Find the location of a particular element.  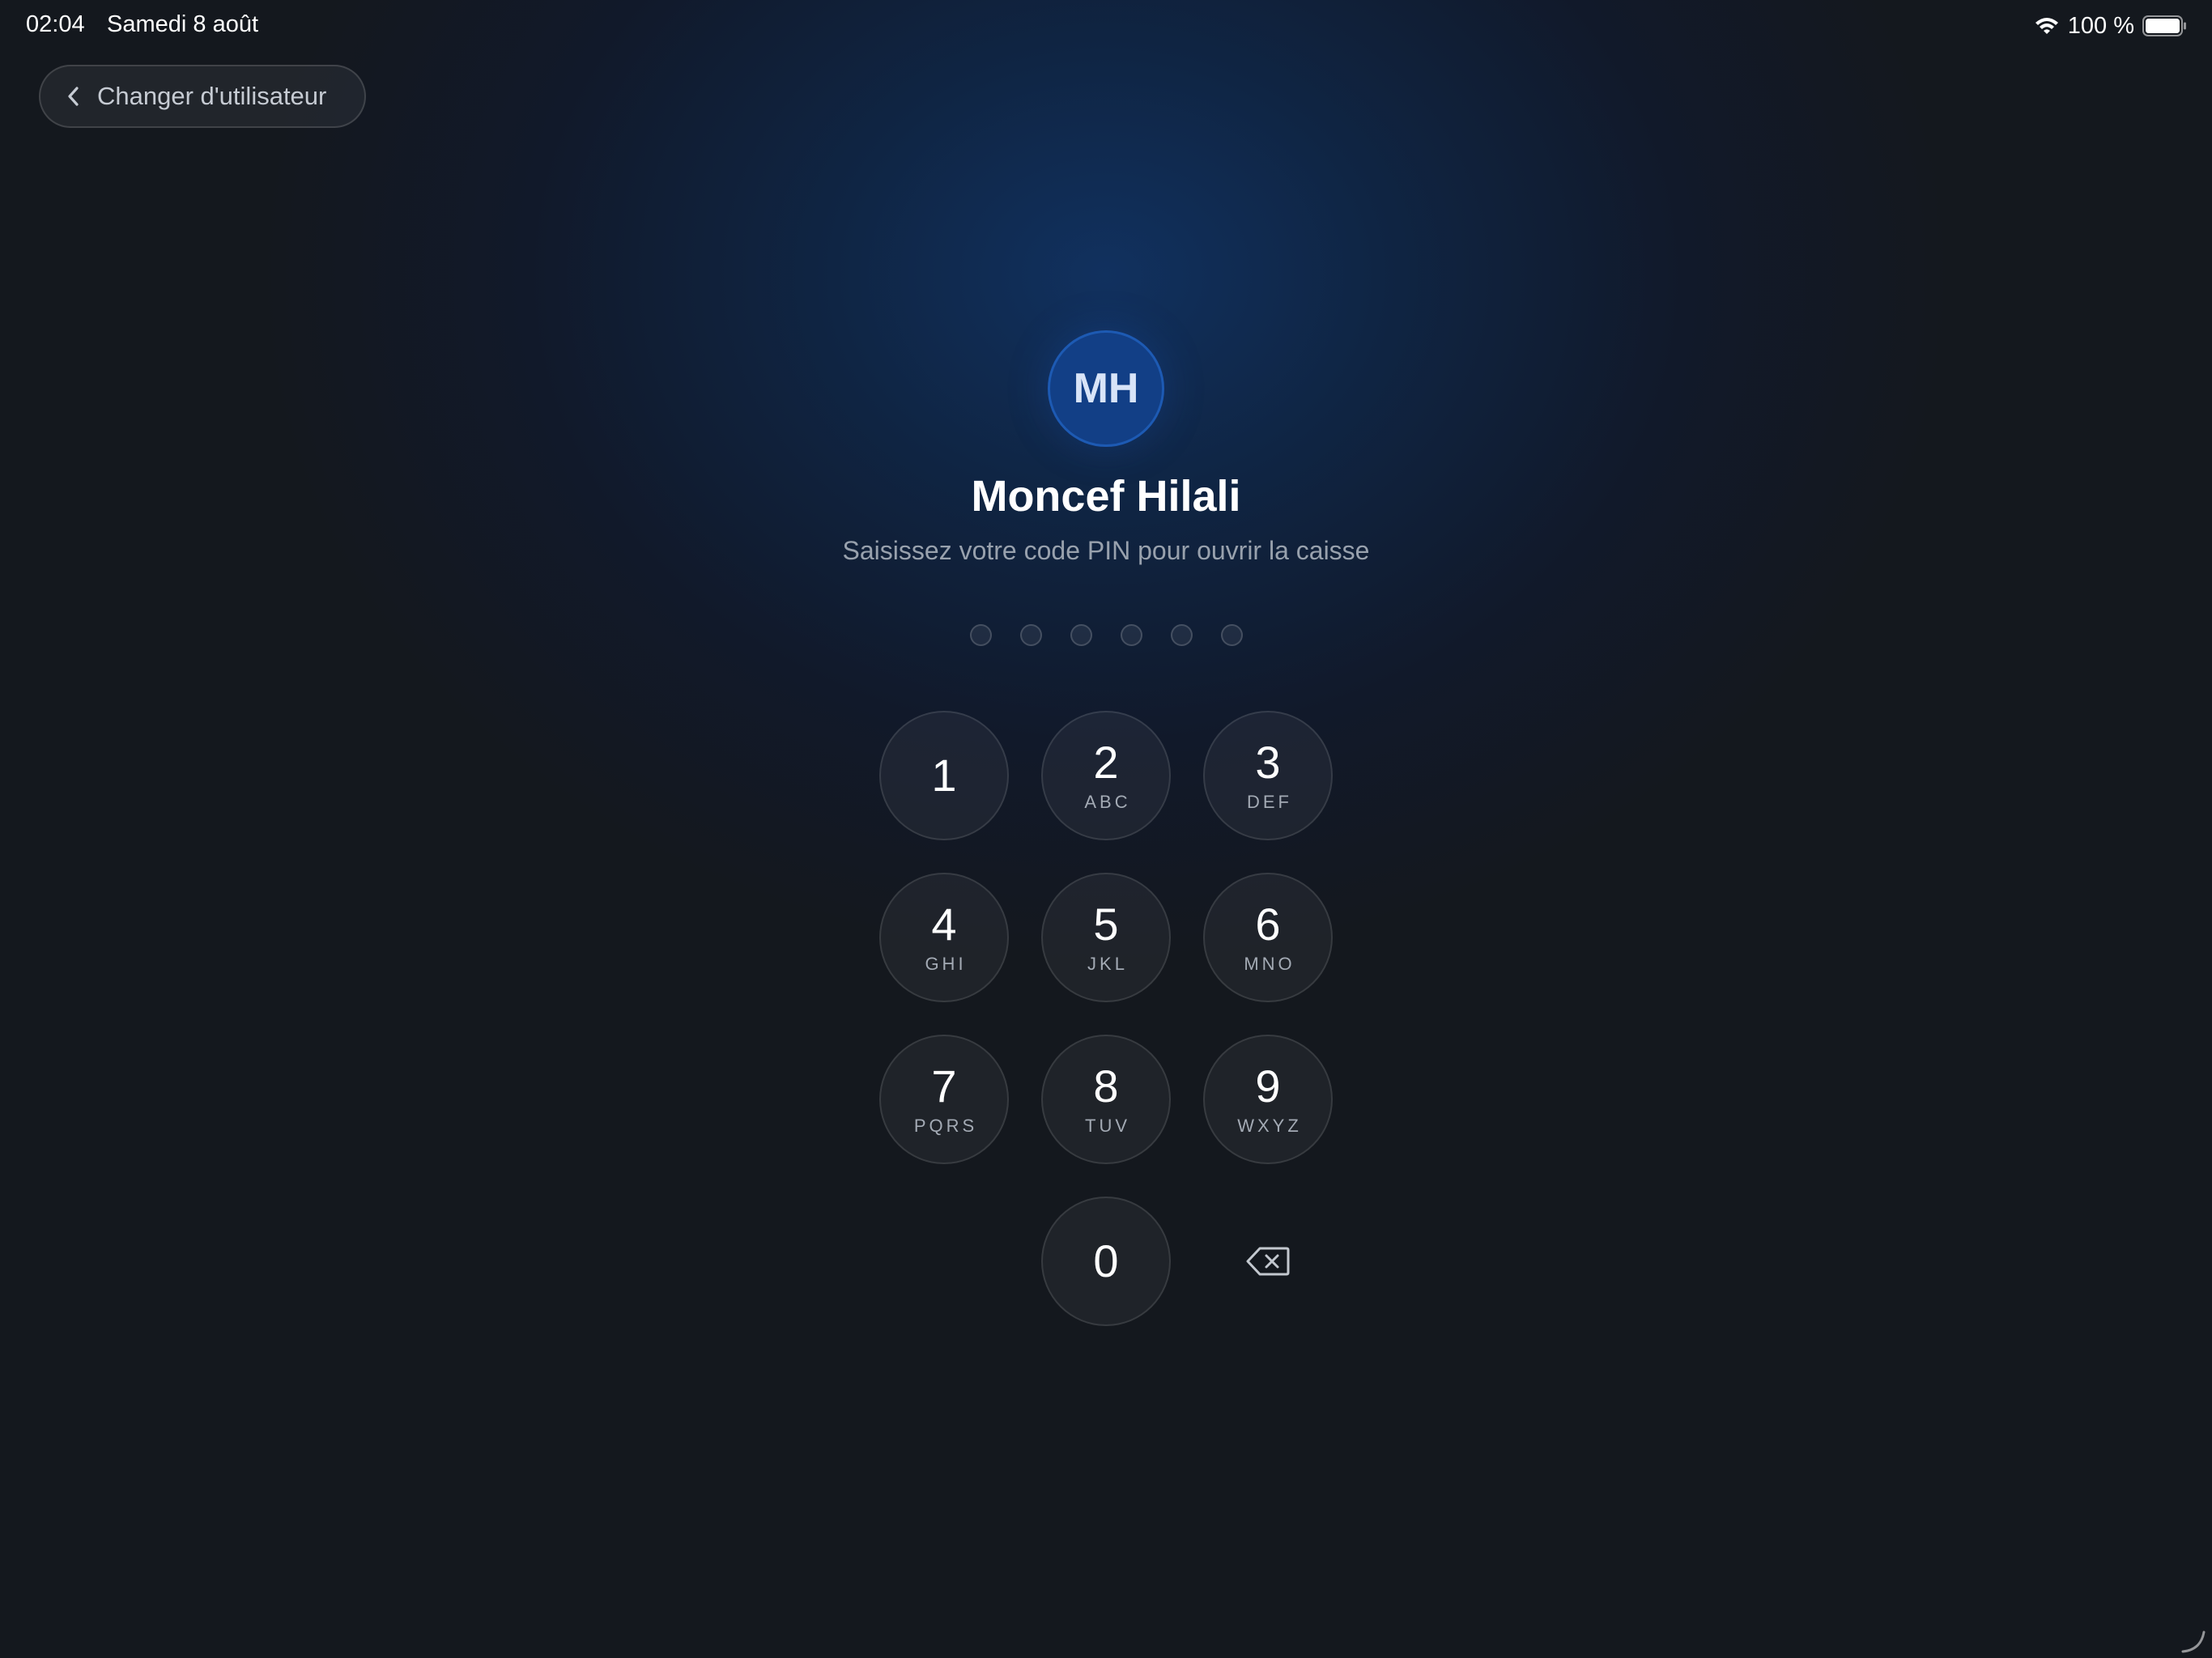

change-user-label: Changer d'utilisateur is located at coordinates (212, 96).